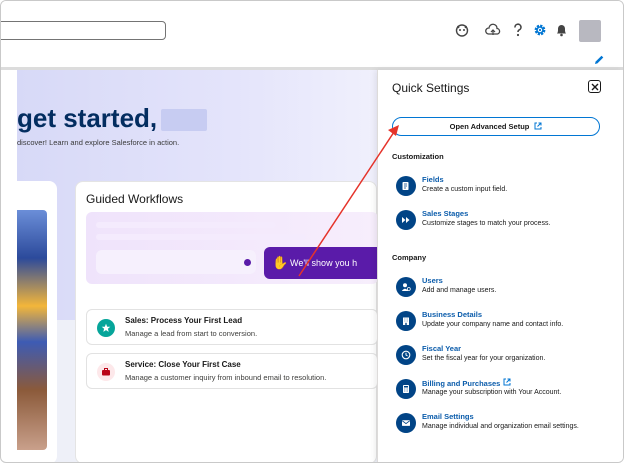 This screenshot has height=463, width=624. What do you see at coordinates (406, 389) in the screenshot?
I see `calculator-icon` at bounding box center [406, 389].